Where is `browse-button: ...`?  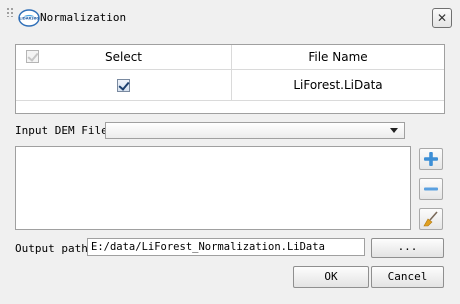 browse-button: ... is located at coordinates (407, 248).